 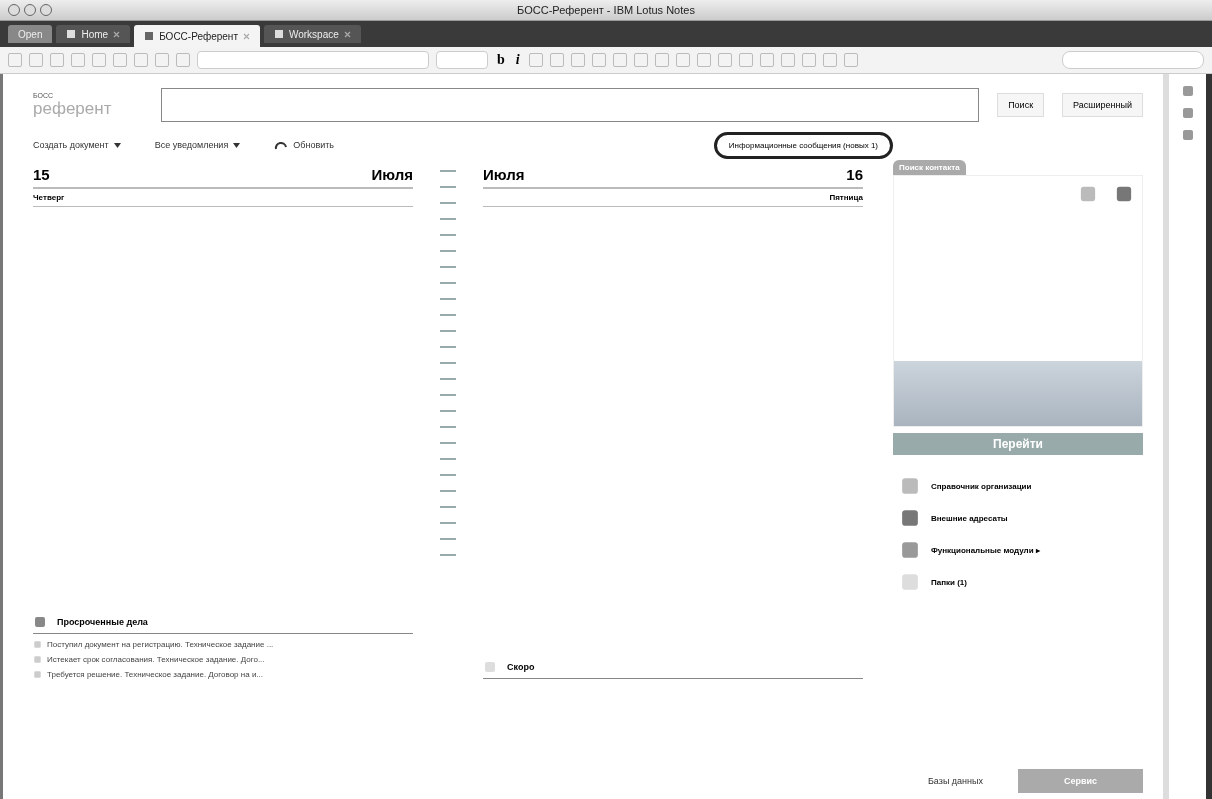 What do you see at coordinates (1018, 582) in the screenshot?
I see `nav-link: Папки (1)` at bounding box center [1018, 582].